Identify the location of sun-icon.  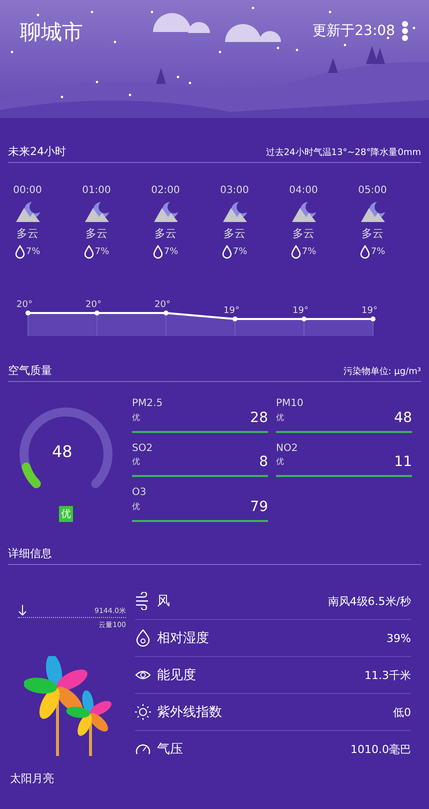
(143, 712).